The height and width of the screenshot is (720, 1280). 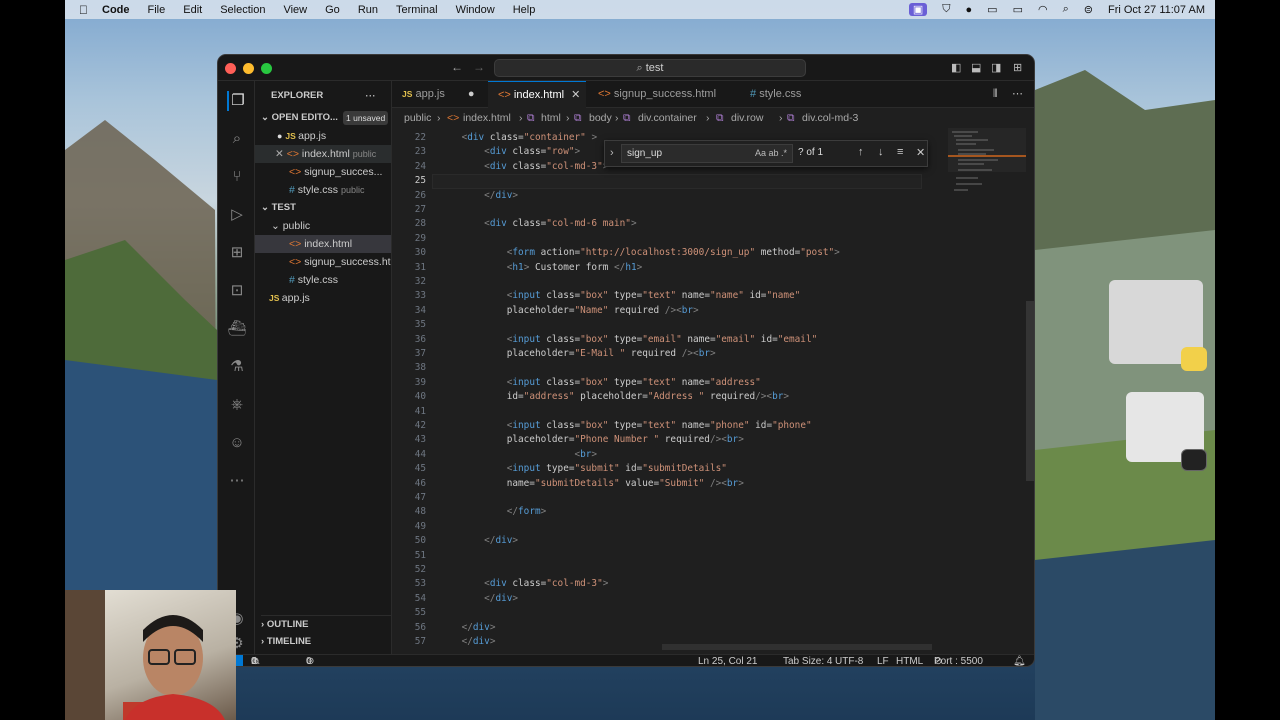 What do you see at coordinates (524, 10) in the screenshot?
I see `menu-help: Help` at bounding box center [524, 10].